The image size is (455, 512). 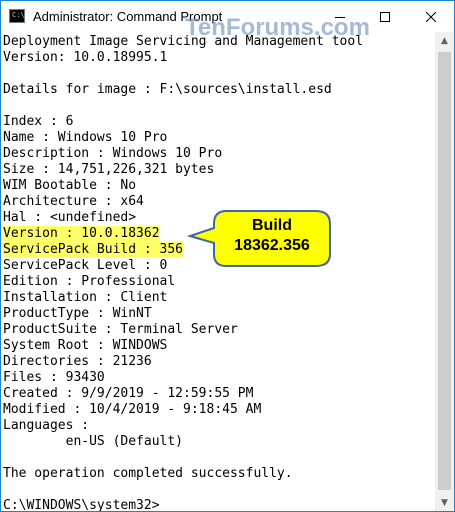 I want to click on console-line: System Root : WINDOWS, so click(x=85, y=345).